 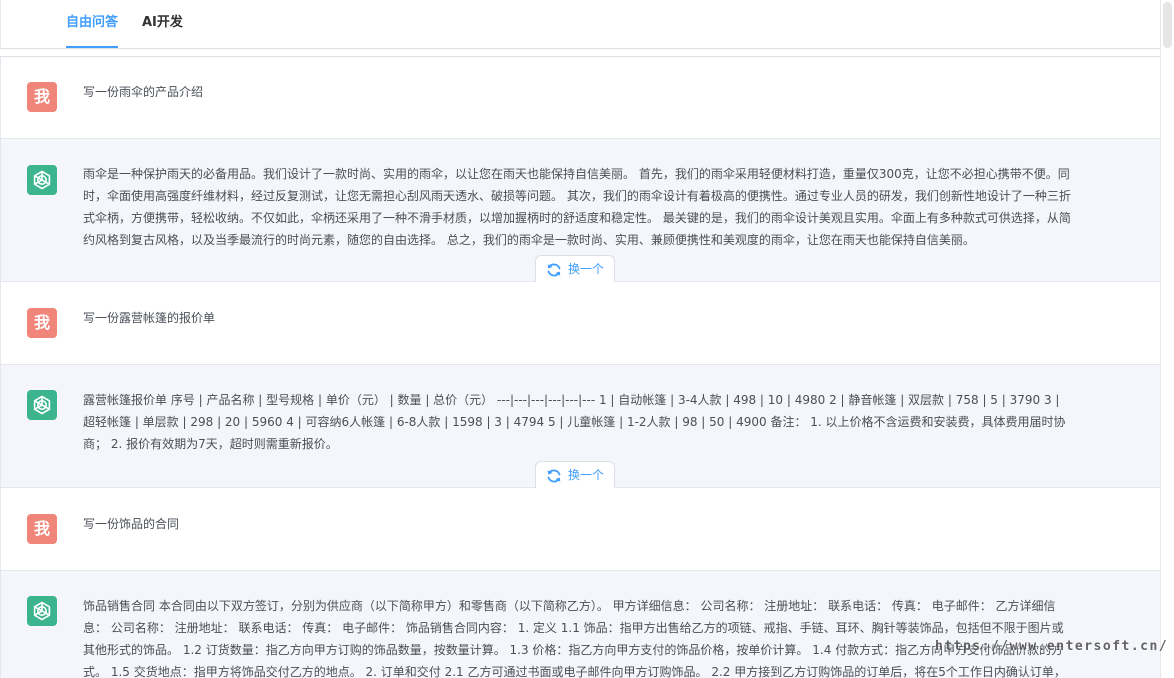 I want to click on tab-ai-dev-letter: AI开发信, so click(x=168, y=38).